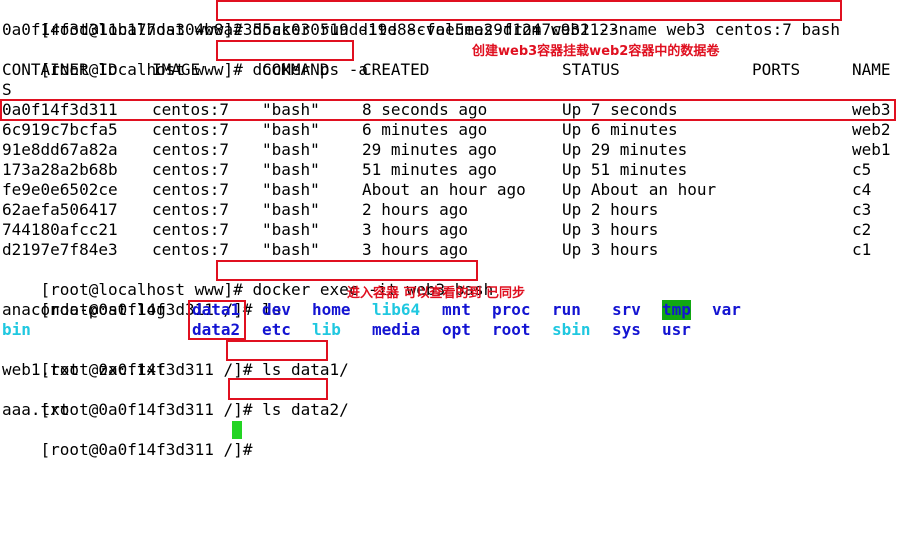 Image resolution: width=898 pixels, height=560 pixels. Describe the element at coordinates (60, 209) in the screenshot. I see `container-id: 62aefa506417` at that location.